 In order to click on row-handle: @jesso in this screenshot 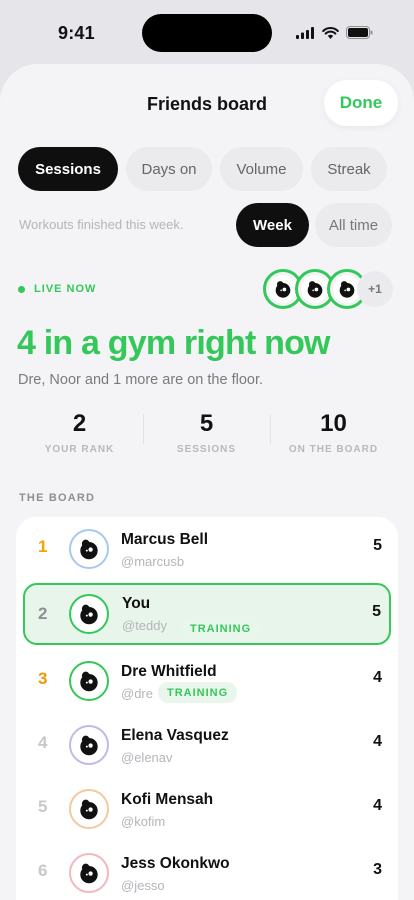, I will do `click(143, 885)`.